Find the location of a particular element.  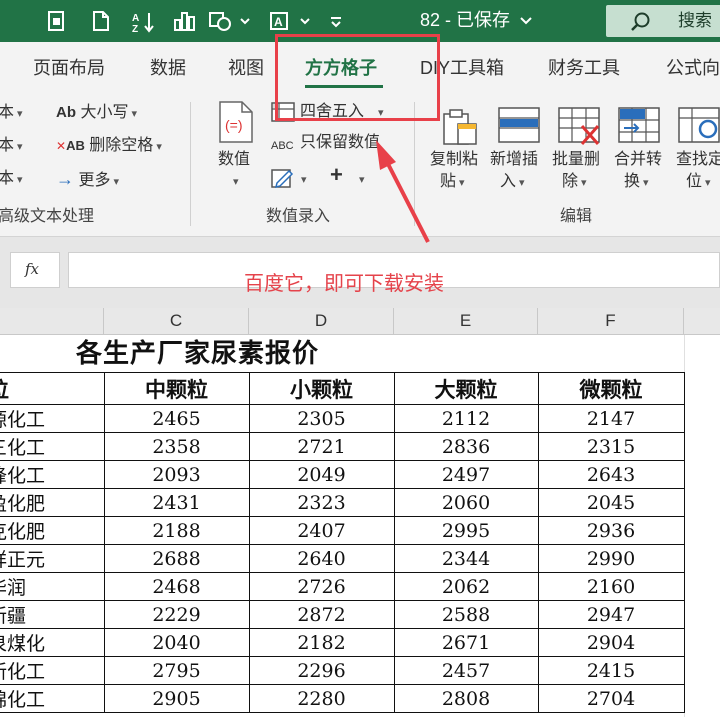

price-cell-large: 2497 is located at coordinates (466, 474).